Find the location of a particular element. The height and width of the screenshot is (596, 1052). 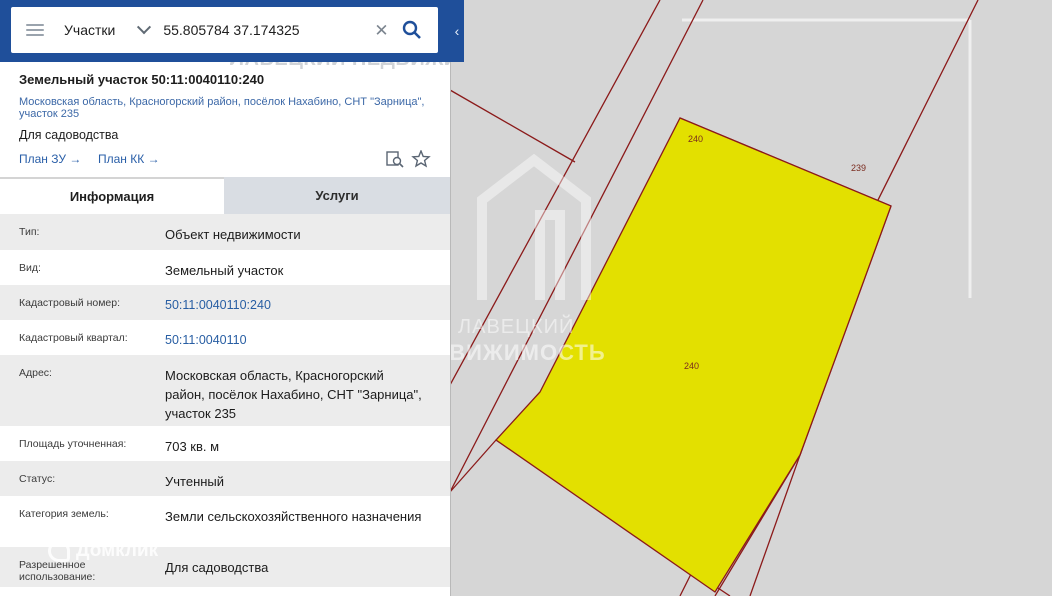

info-key: Тип: is located at coordinates (29, 232).